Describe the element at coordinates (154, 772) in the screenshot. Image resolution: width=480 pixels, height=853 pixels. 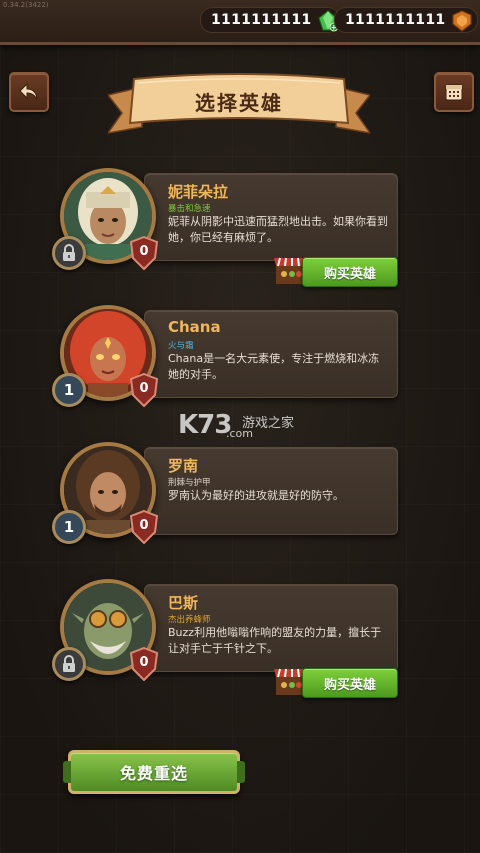
I see `free-reroll-button: 免费重选` at that location.